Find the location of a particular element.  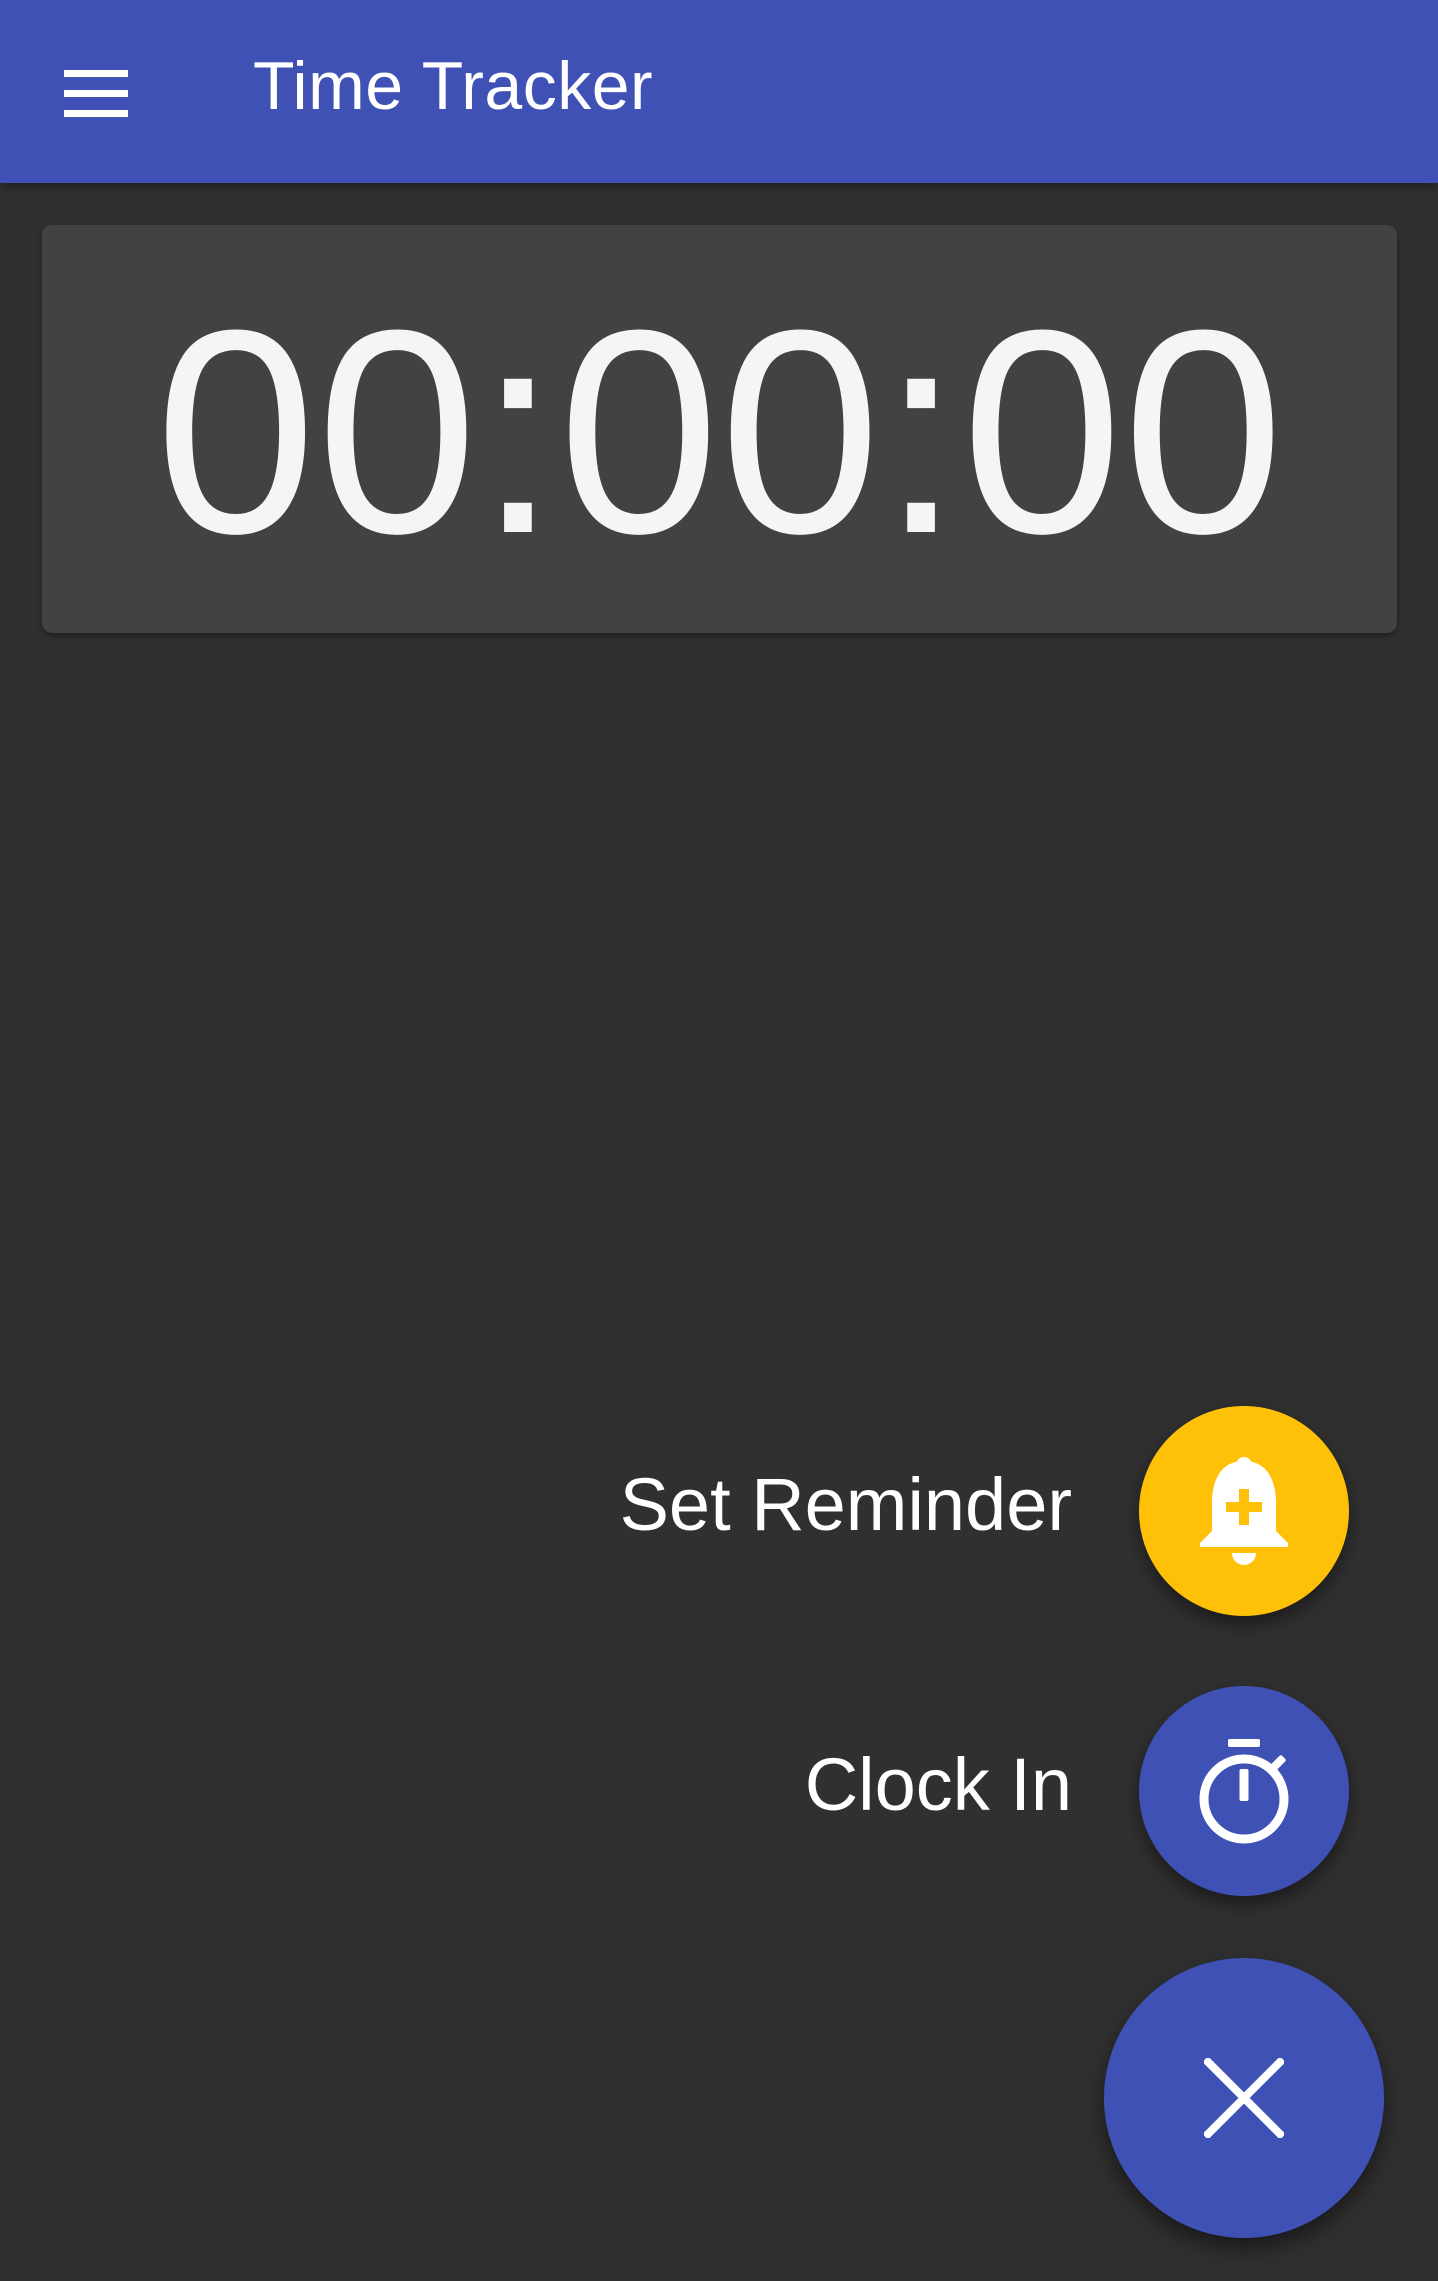

set-reminder-label: Set Reminder is located at coordinates (846, 1504).